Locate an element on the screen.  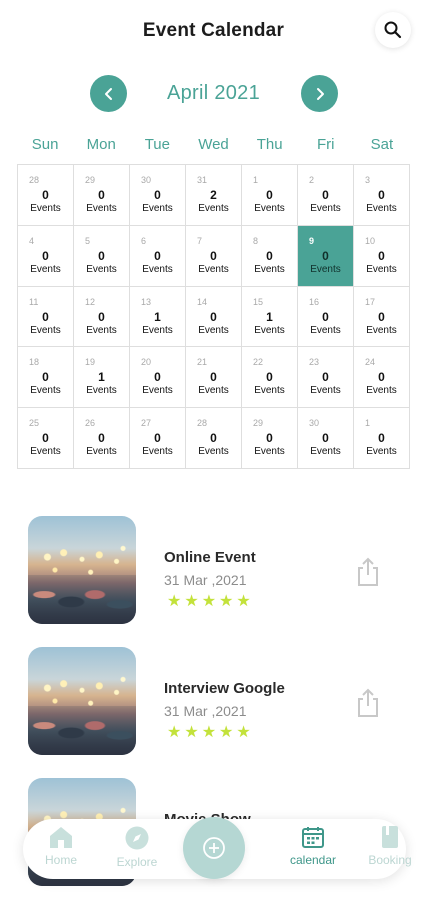
nav-calendar: calendar is located at coordinates (313, 846).